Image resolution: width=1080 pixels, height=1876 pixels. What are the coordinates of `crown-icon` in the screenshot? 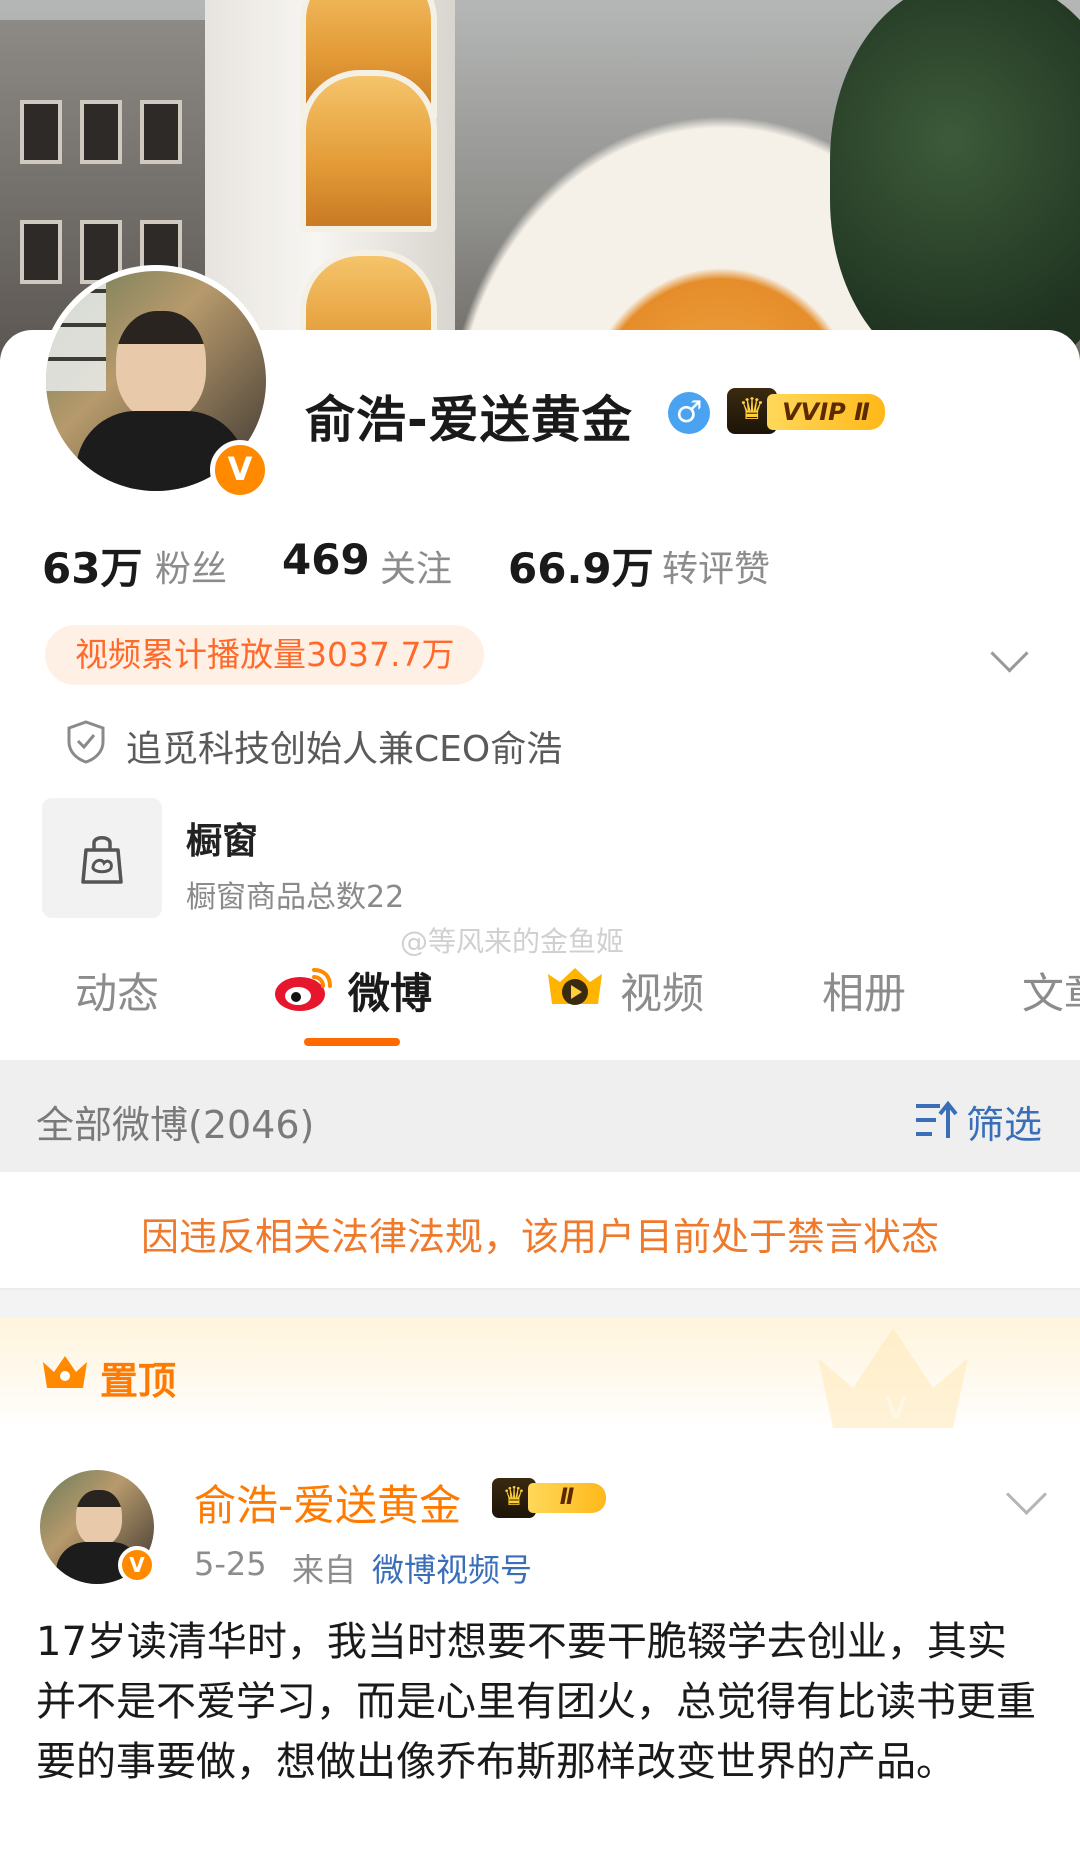 It's located at (65, 1372).